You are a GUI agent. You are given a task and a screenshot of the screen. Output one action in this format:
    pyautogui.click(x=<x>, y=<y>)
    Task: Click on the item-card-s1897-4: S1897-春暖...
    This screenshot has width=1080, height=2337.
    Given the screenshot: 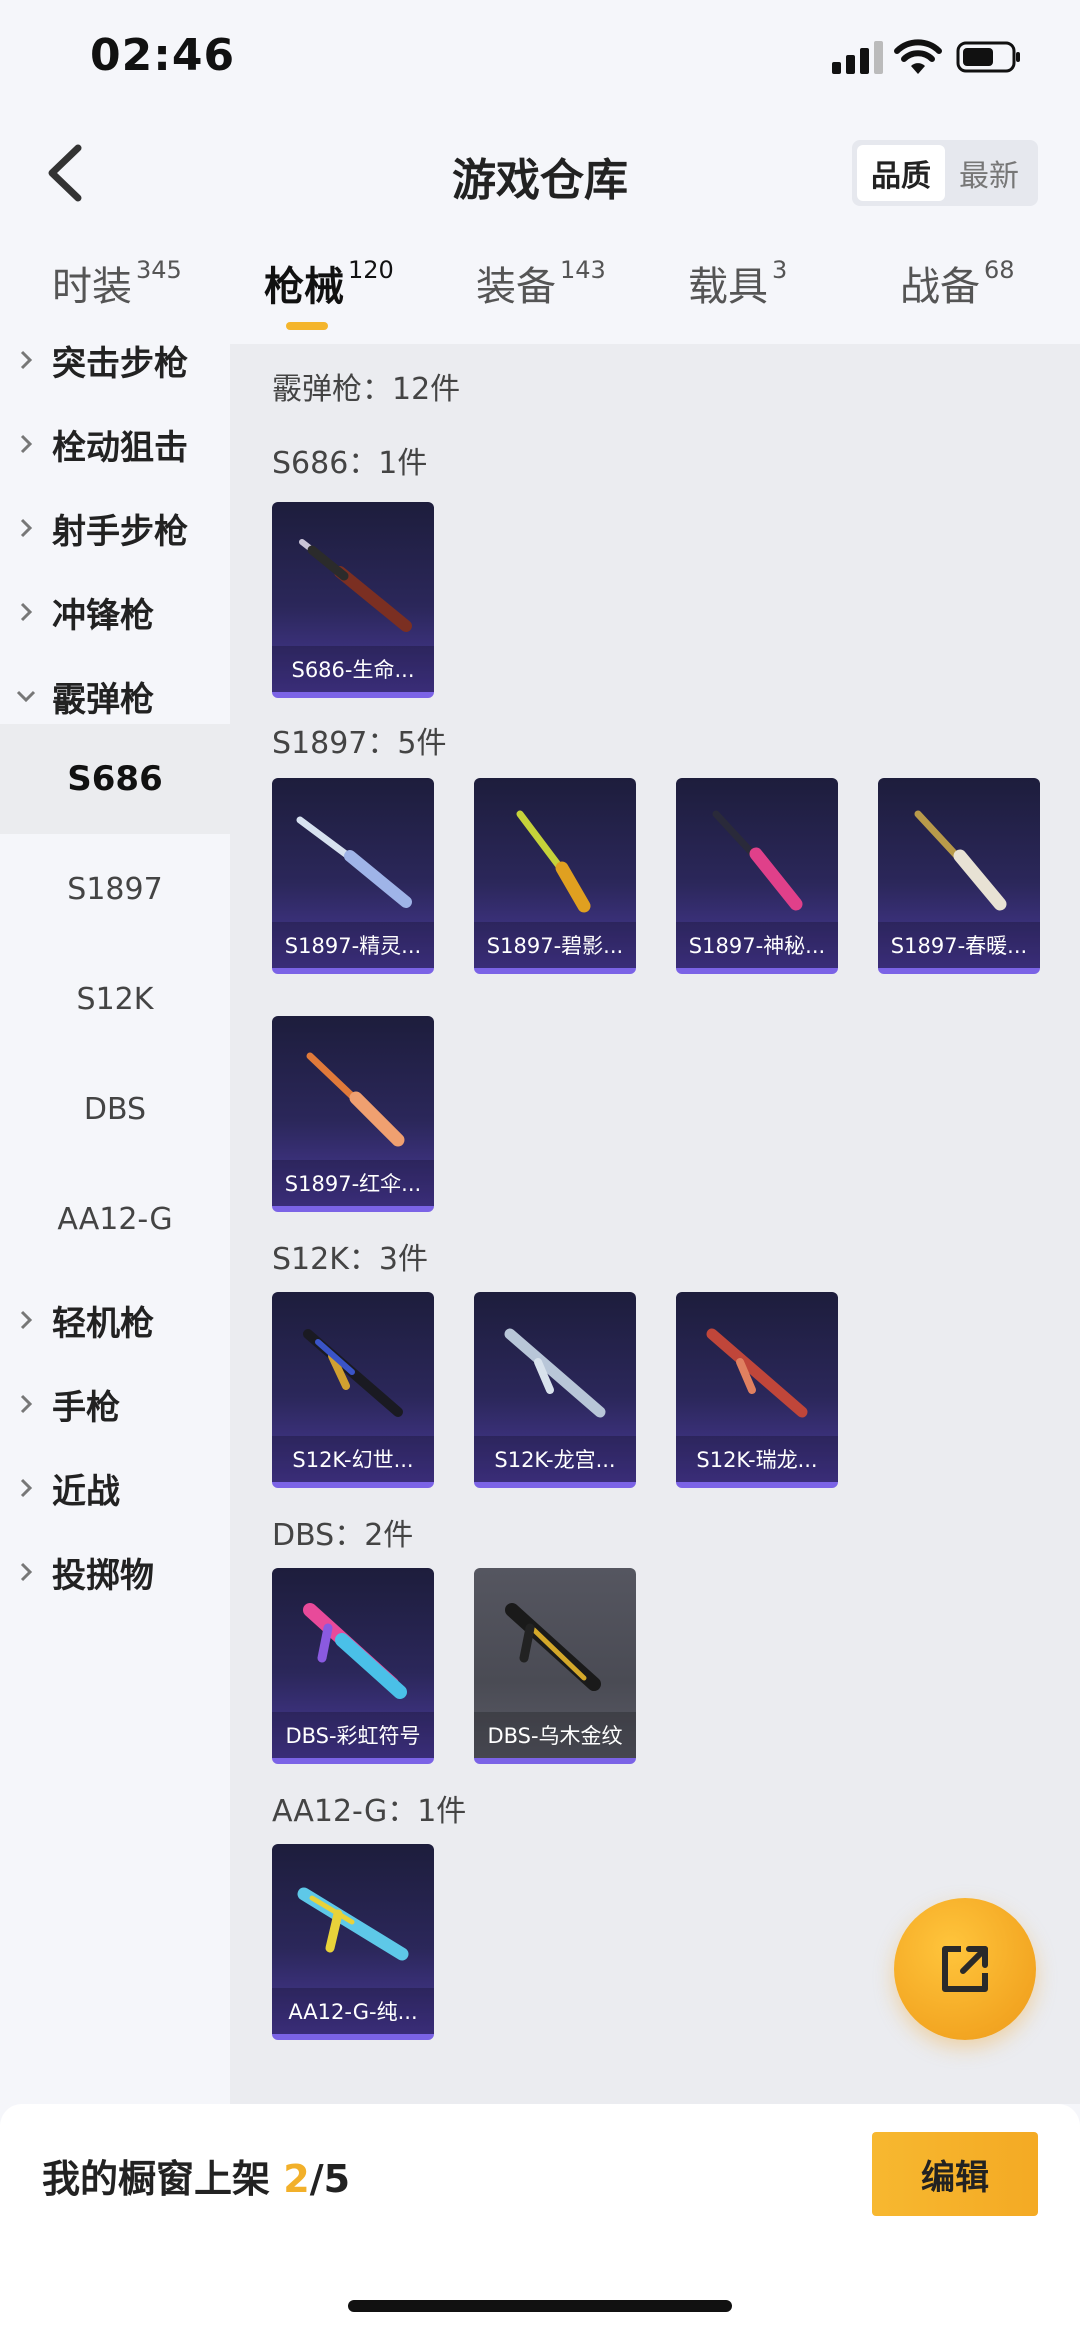 What is the action you would take?
    pyautogui.click(x=959, y=876)
    